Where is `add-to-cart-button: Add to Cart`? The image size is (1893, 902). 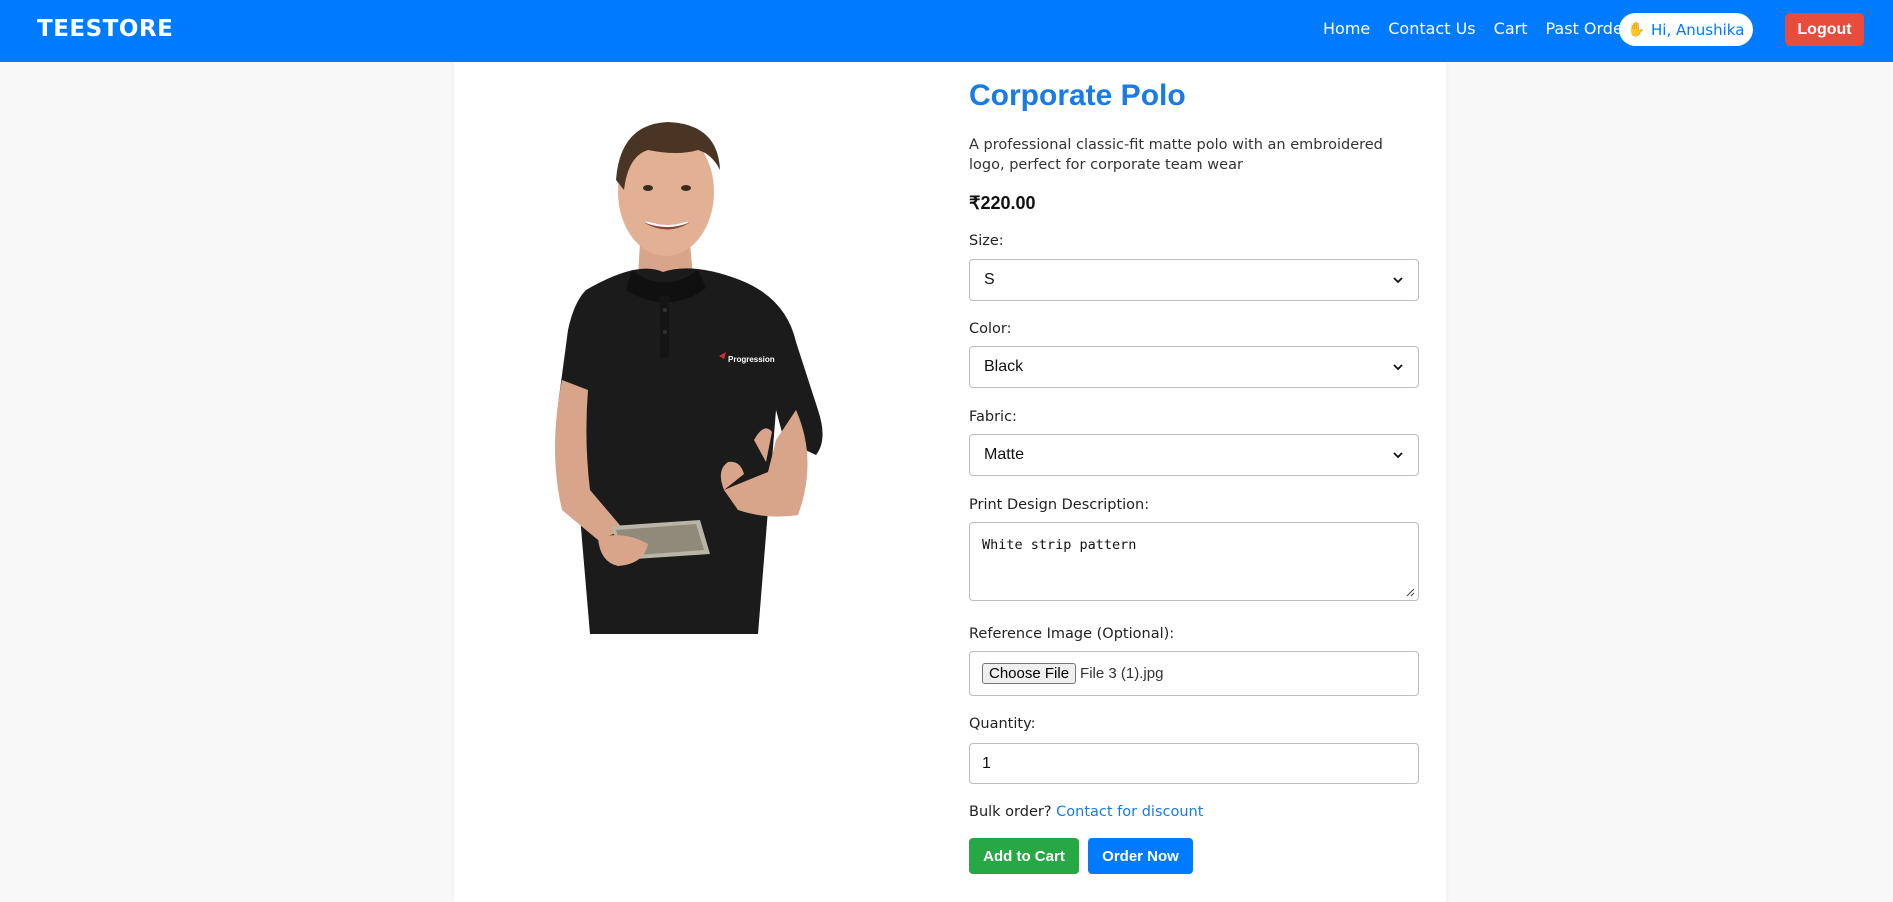
add-to-cart-button: Add to Cart is located at coordinates (1024, 856).